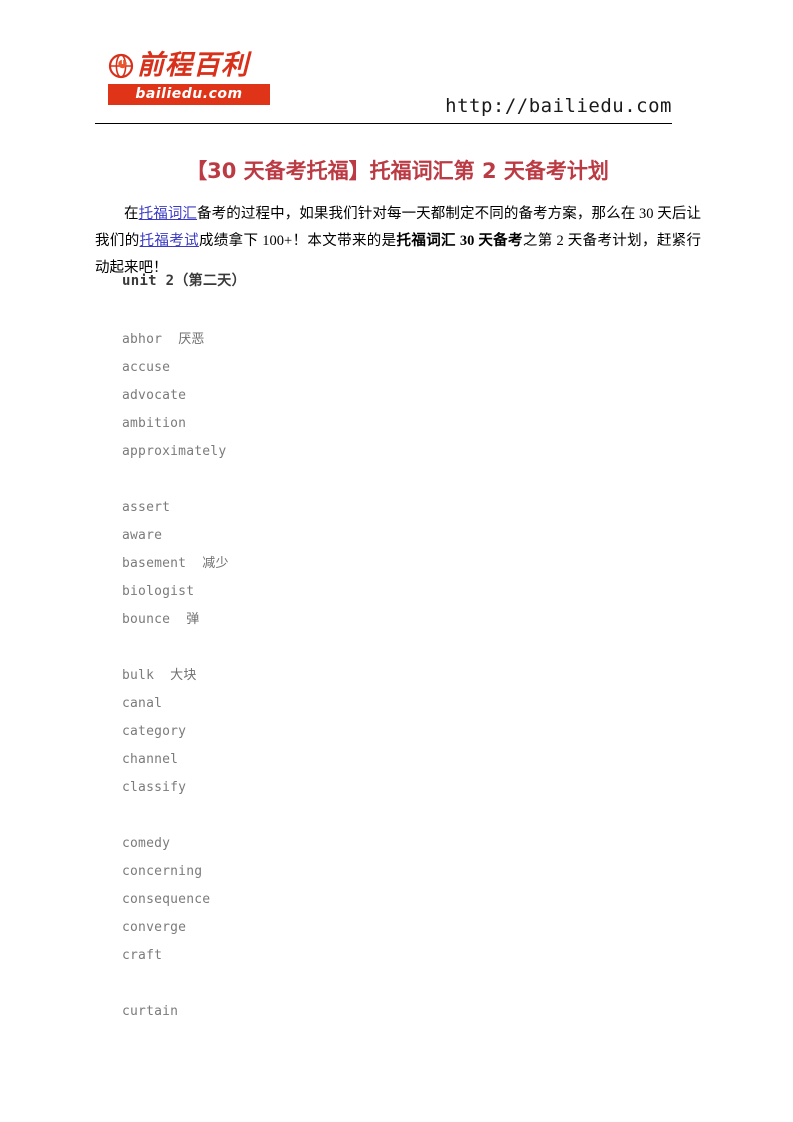 The image size is (793, 1122). What do you see at coordinates (166, 899) in the screenshot?
I see `word-term: consequence` at bounding box center [166, 899].